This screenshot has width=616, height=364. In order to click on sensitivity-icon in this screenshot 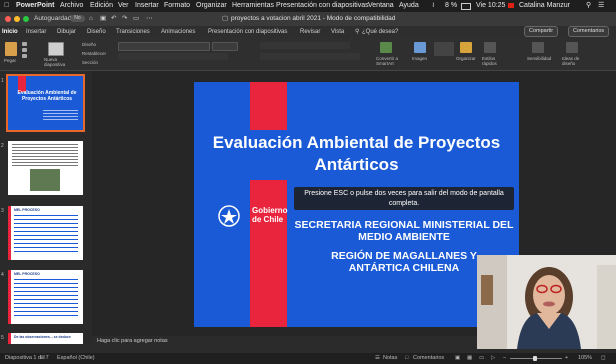, I will do `click(538, 47)`.